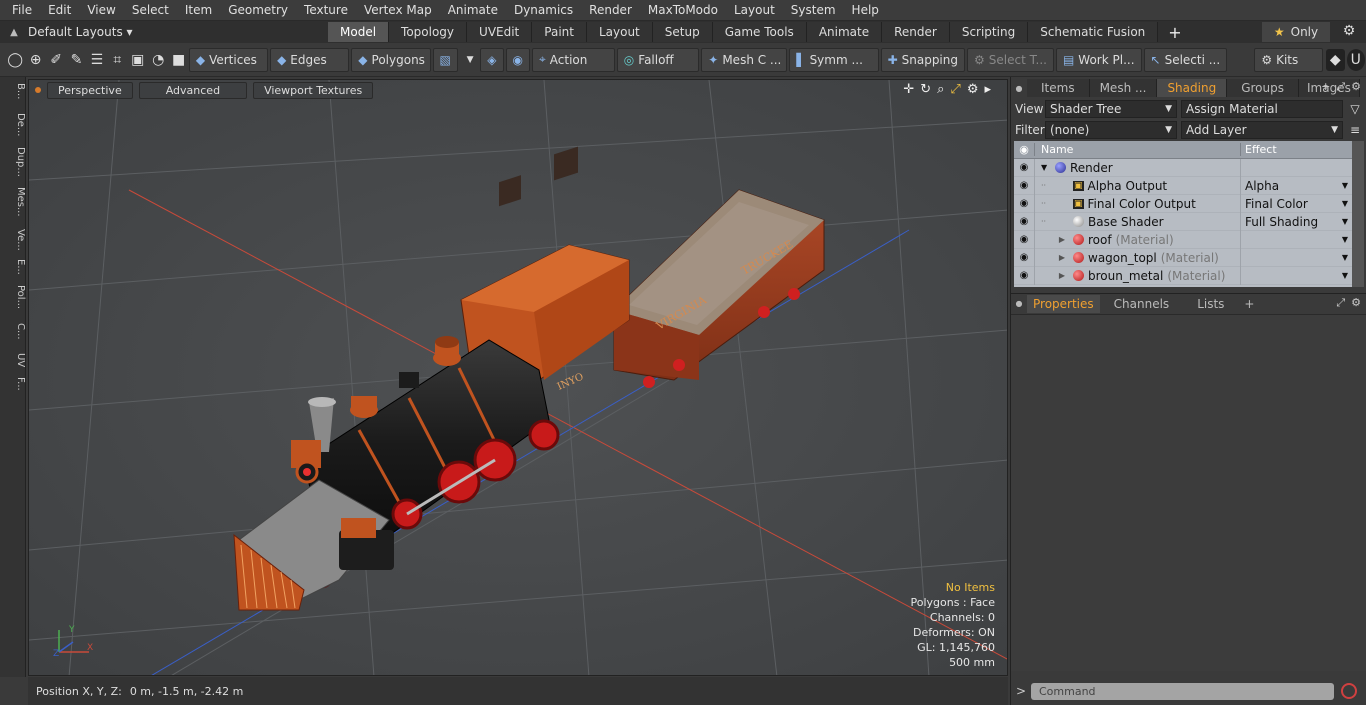  What do you see at coordinates (470, 60) in the screenshot?
I see `chevron-down-icon: ▼` at bounding box center [470, 60].